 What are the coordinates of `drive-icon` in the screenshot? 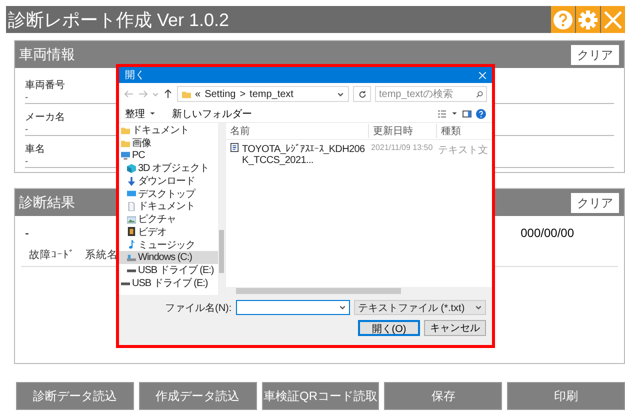 It's located at (131, 257).